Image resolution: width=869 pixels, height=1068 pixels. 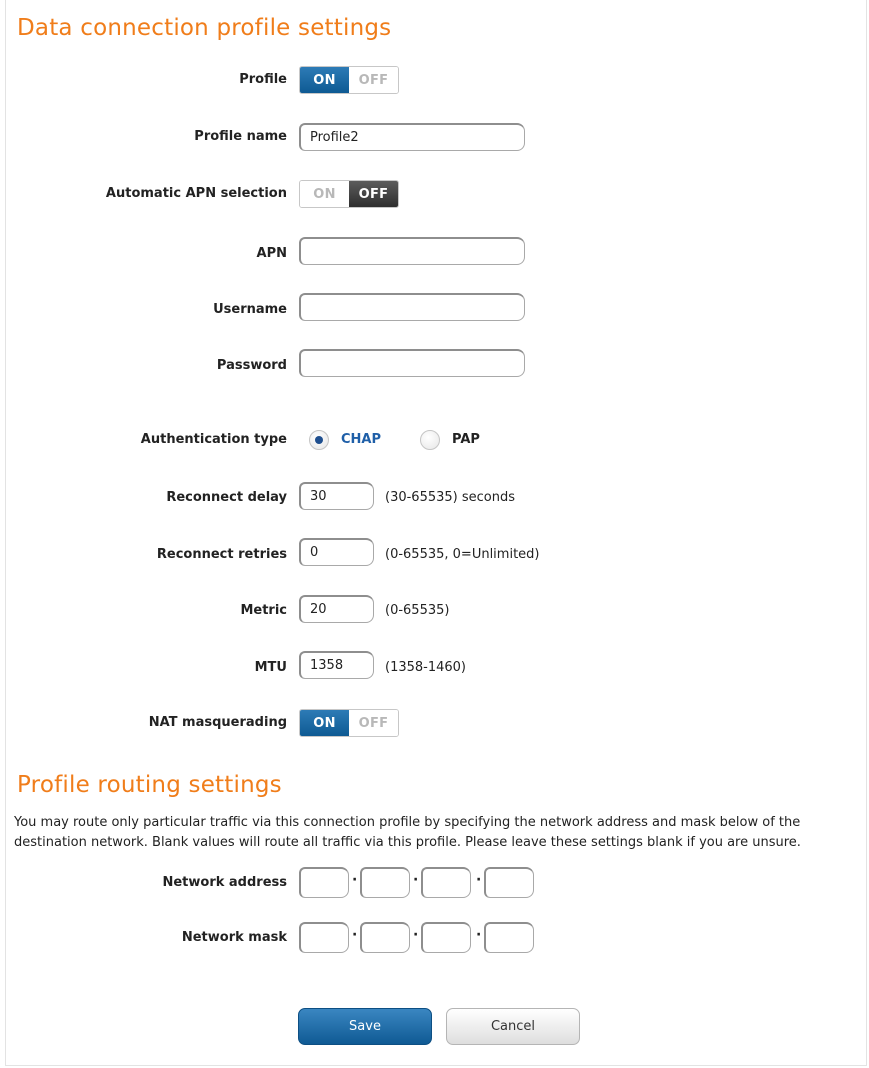 I want to click on auto-apn-toggle-off: OFF, so click(x=373, y=194).